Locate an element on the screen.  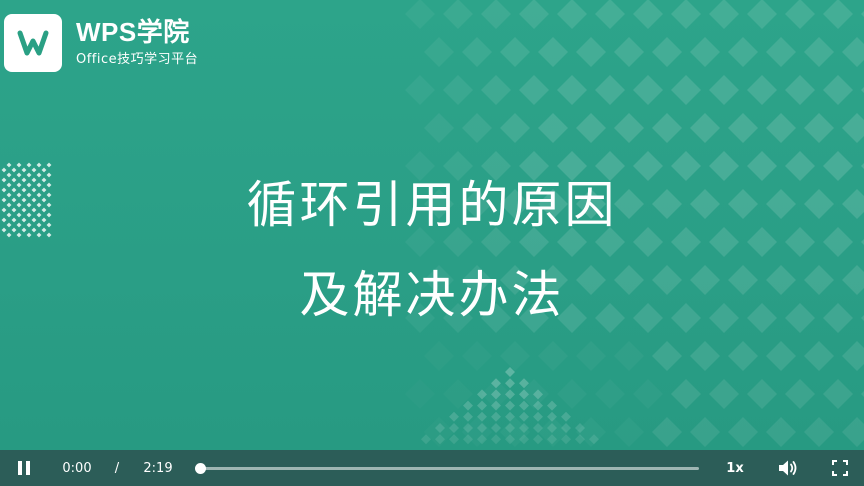
progress-thumb is located at coordinates (200, 468).